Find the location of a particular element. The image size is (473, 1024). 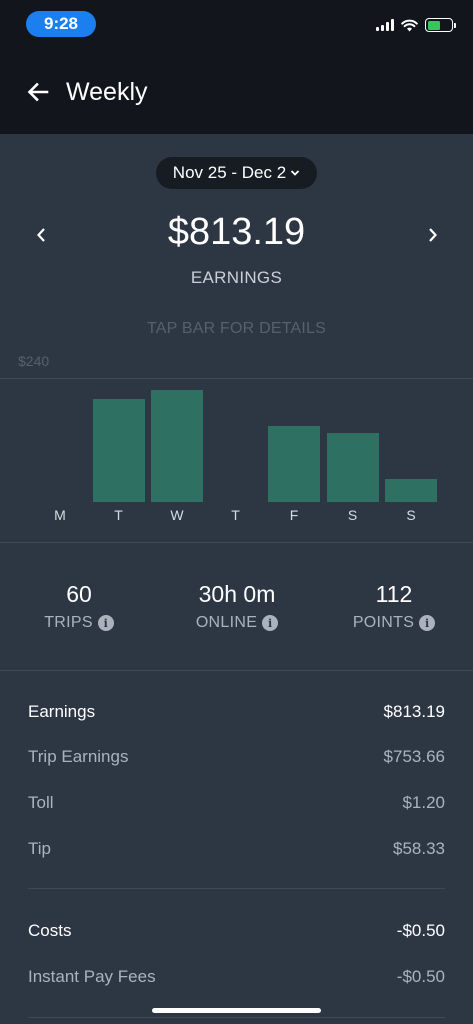

toll-row: Toll $1.20 is located at coordinates (236, 803).